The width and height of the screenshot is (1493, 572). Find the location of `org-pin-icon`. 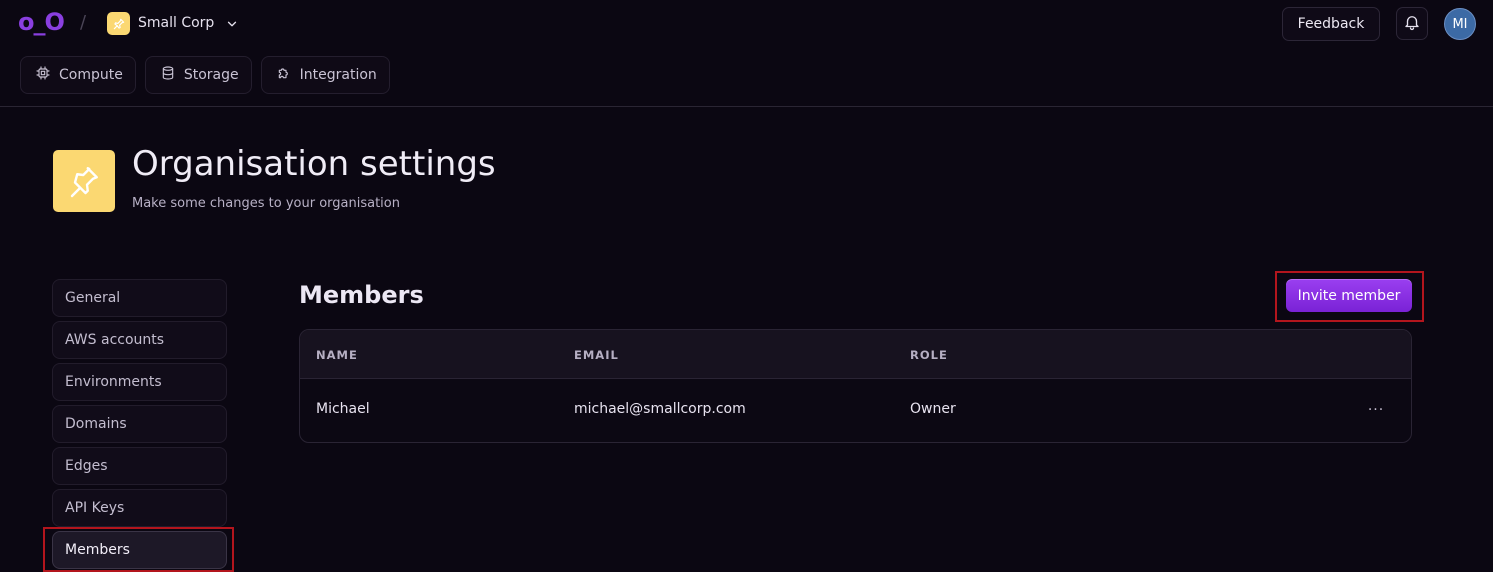

org-pin-icon is located at coordinates (118, 23).